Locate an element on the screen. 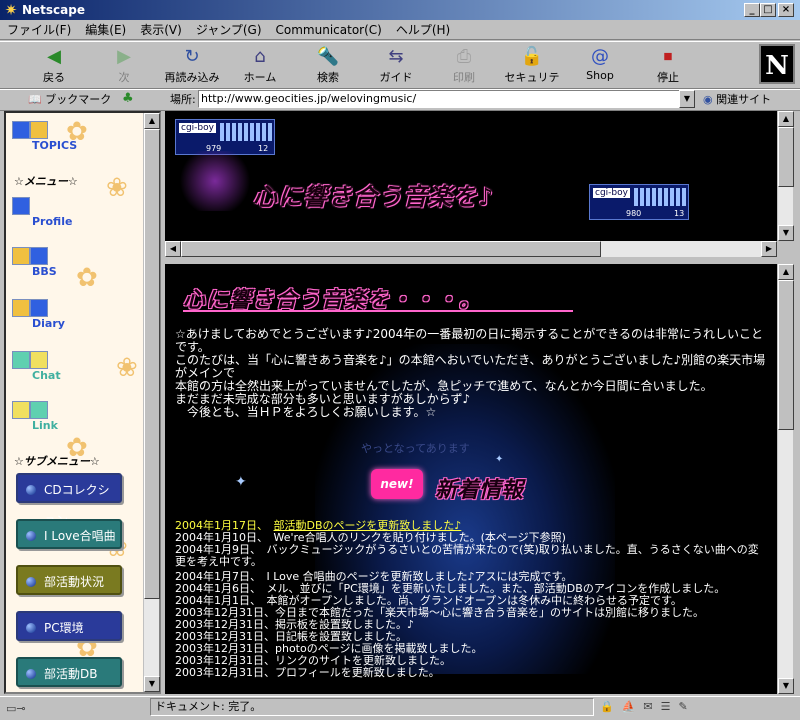 The image size is (800, 720). scroll-left-icon: ◀ is located at coordinates (173, 249).